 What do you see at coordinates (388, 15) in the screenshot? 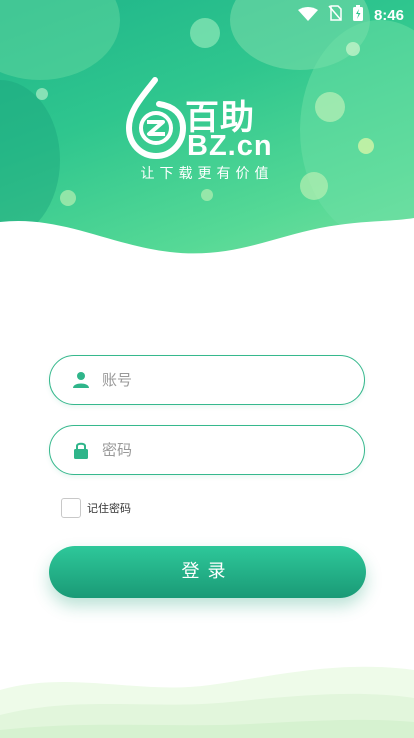
I see `status-time: 8:46` at bounding box center [388, 15].